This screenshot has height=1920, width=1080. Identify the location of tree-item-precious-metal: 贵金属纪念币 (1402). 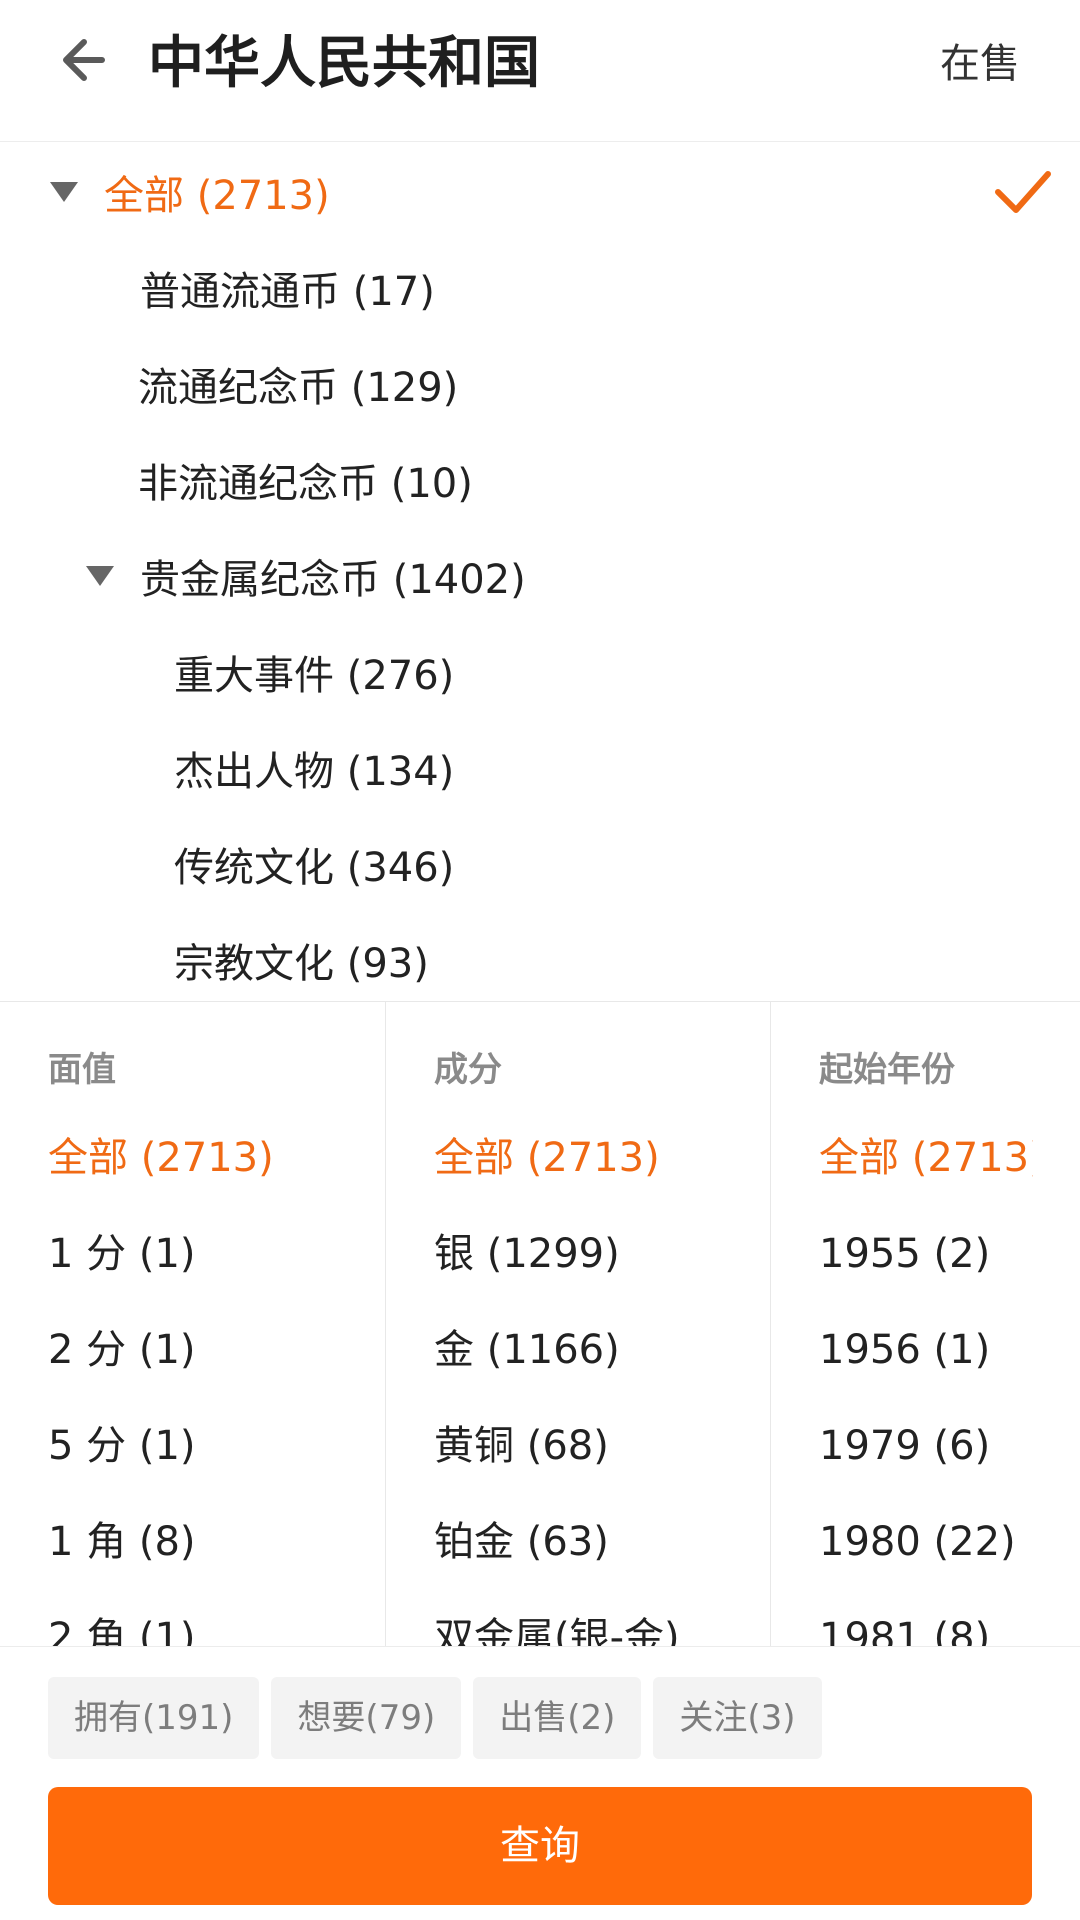
(540, 576).